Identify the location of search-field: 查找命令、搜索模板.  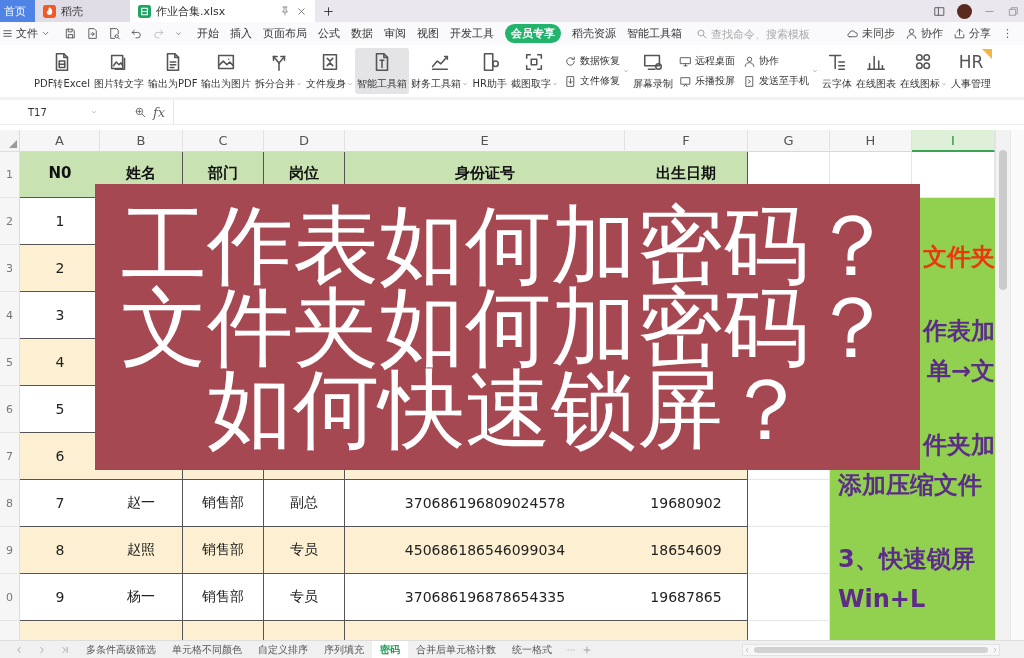
(756, 33).